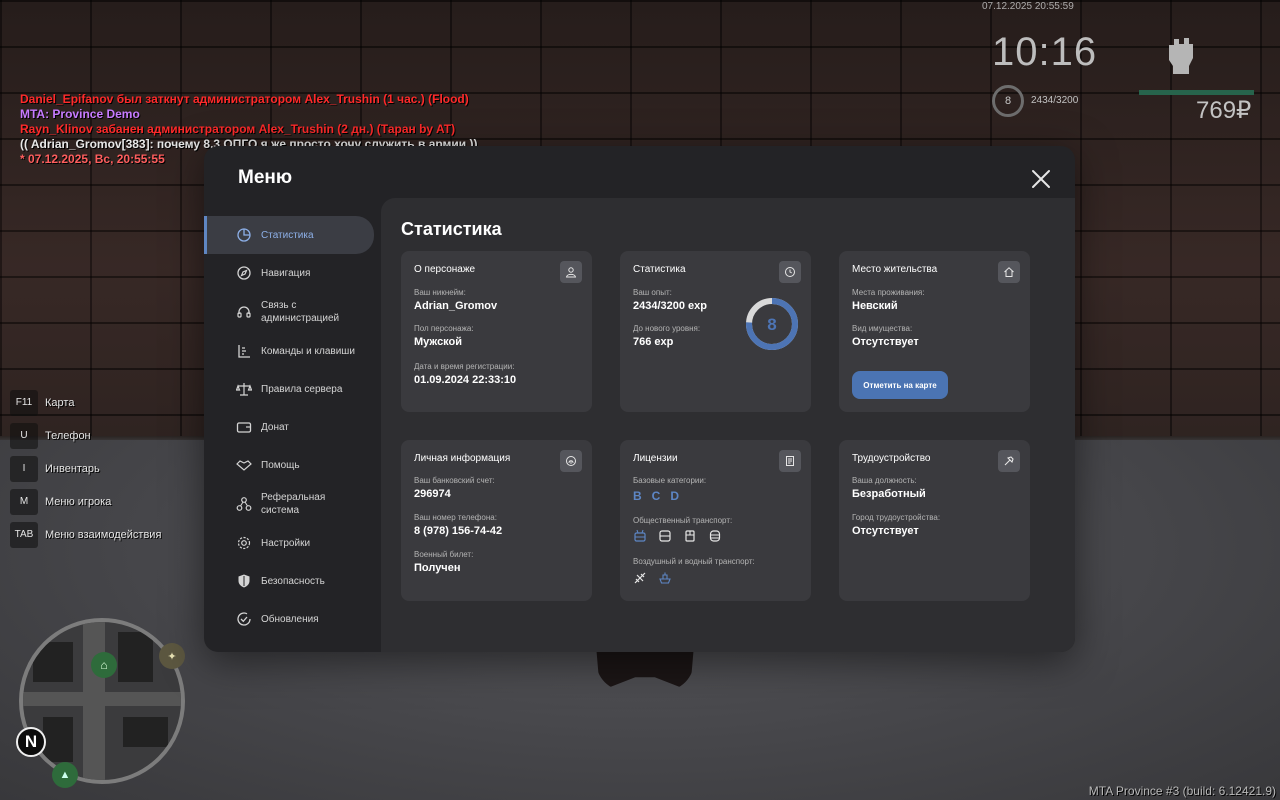 This screenshot has width=1280, height=800. What do you see at coordinates (454, 480) in the screenshot?
I see `field-label: Ваш банковский счет:` at bounding box center [454, 480].